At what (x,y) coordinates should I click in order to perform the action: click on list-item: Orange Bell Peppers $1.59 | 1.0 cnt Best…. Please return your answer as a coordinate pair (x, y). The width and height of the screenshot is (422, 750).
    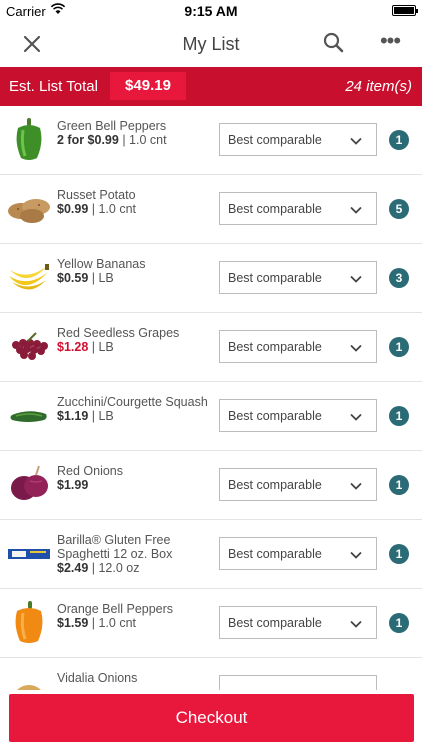
    Looking at the image, I should click on (211, 623).